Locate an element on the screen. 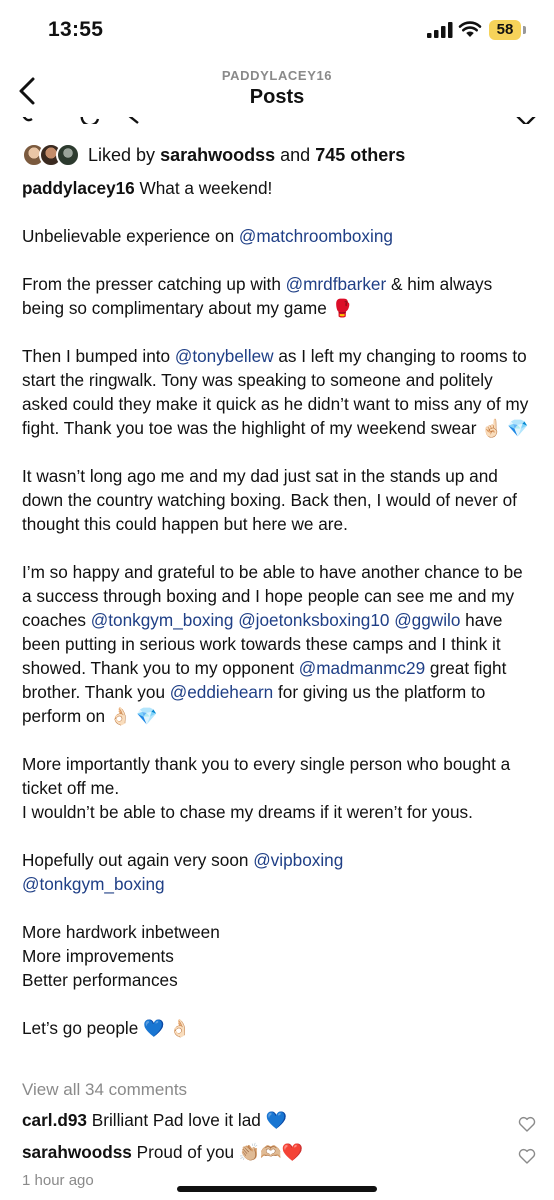  caption-paragraph: Let’s go people 💙 👌🏻 is located at coordinates (278, 1028).